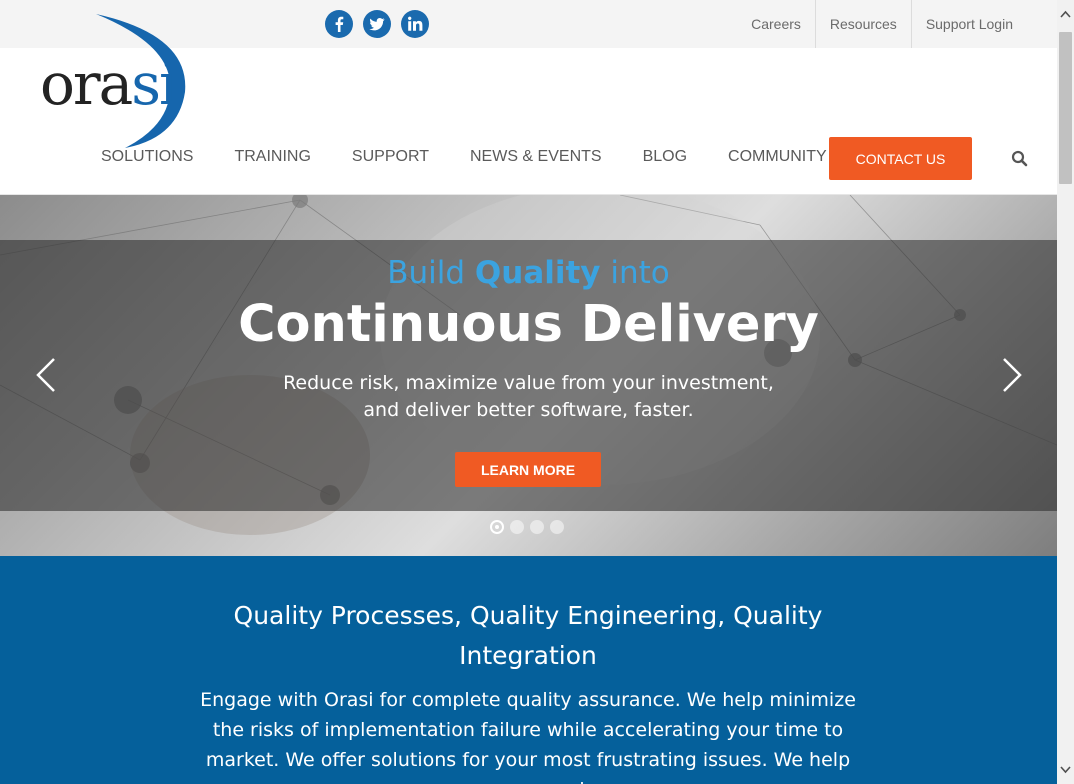 This screenshot has height=784, width=1074. What do you see at coordinates (415, 24) in the screenshot?
I see `linkedin-icon` at bounding box center [415, 24].